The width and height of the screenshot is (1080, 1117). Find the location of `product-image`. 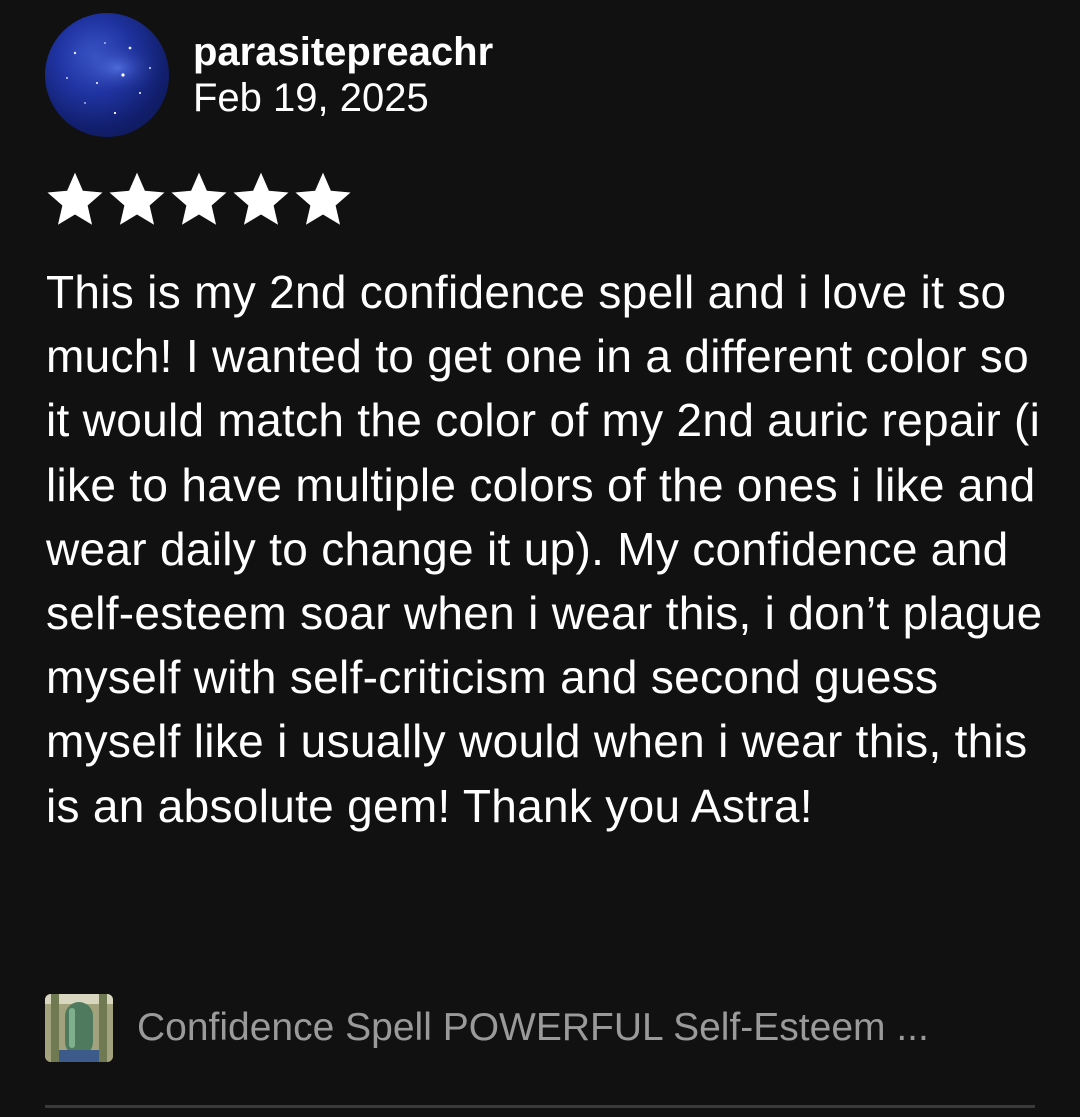

product-image is located at coordinates (79, 1028).